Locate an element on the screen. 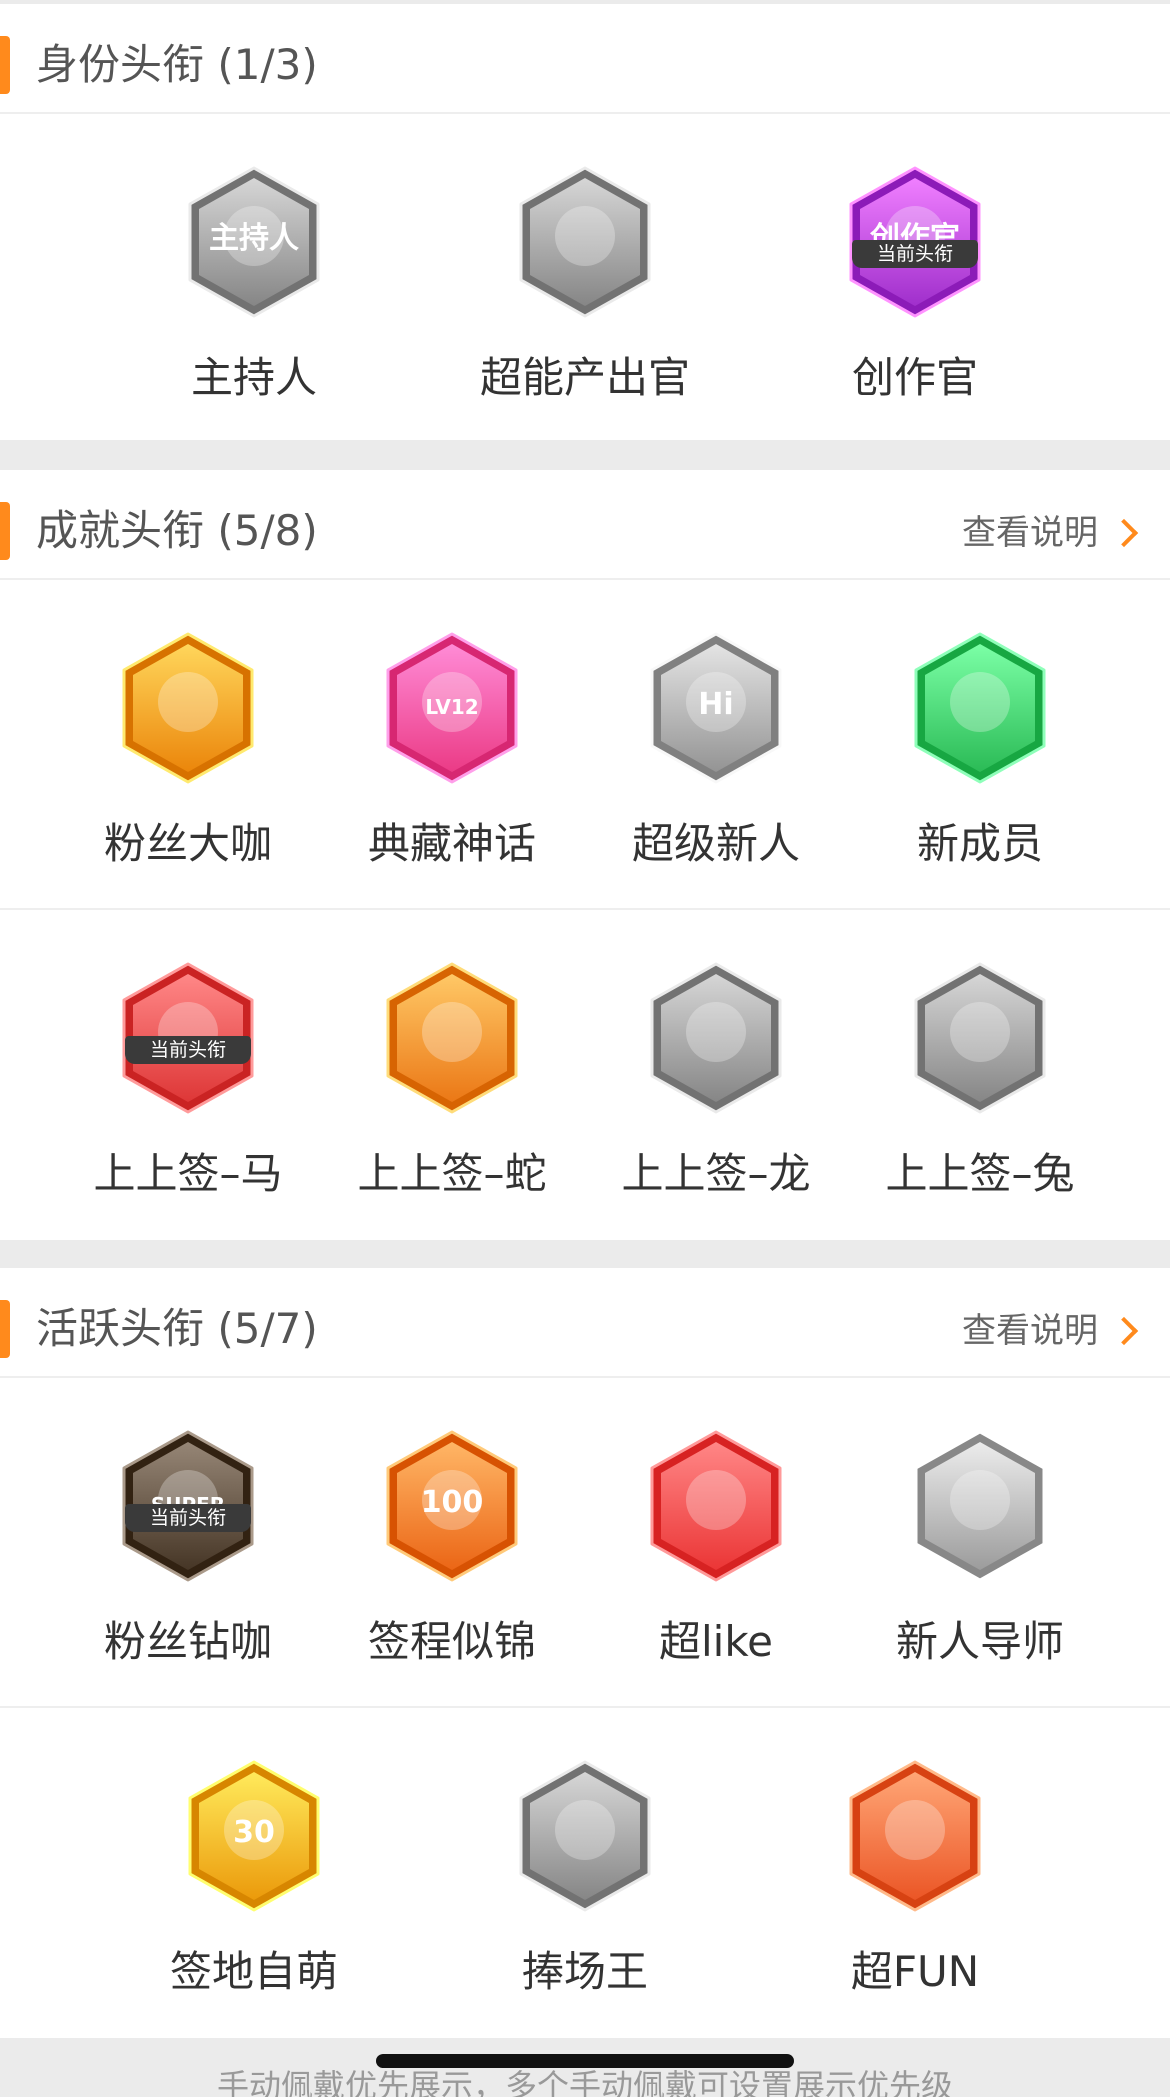 Image resolution: width=1170 pixels, height=2097 pixels. badge-hexagon-shape: 30 is located at coordinates (254, 1836).